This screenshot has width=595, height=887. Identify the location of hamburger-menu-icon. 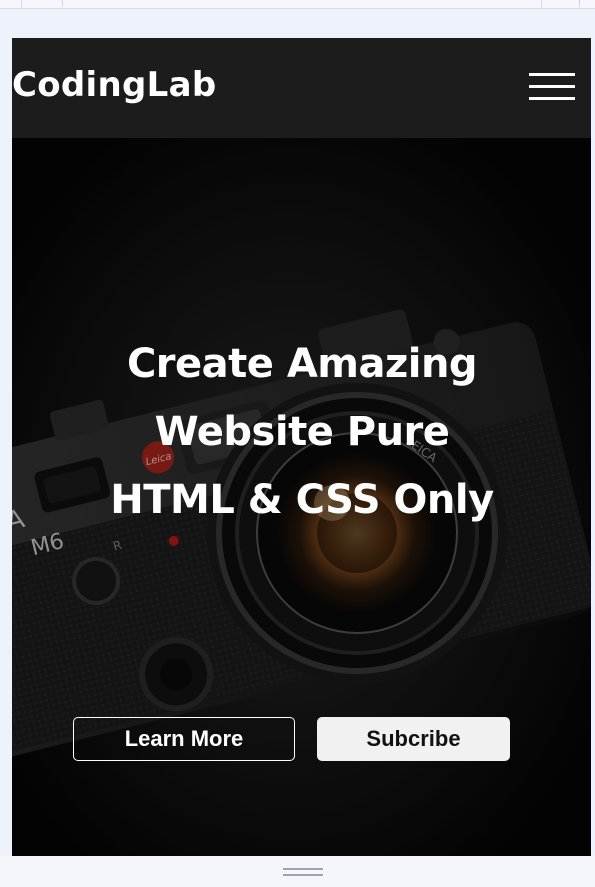
(553, 88).